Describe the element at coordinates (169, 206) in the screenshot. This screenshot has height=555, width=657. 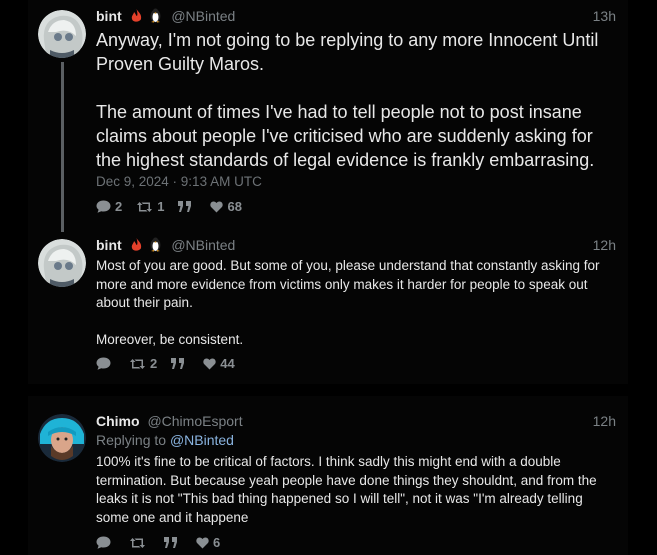
I see `tweet-stats: 2 1 68` at that location.